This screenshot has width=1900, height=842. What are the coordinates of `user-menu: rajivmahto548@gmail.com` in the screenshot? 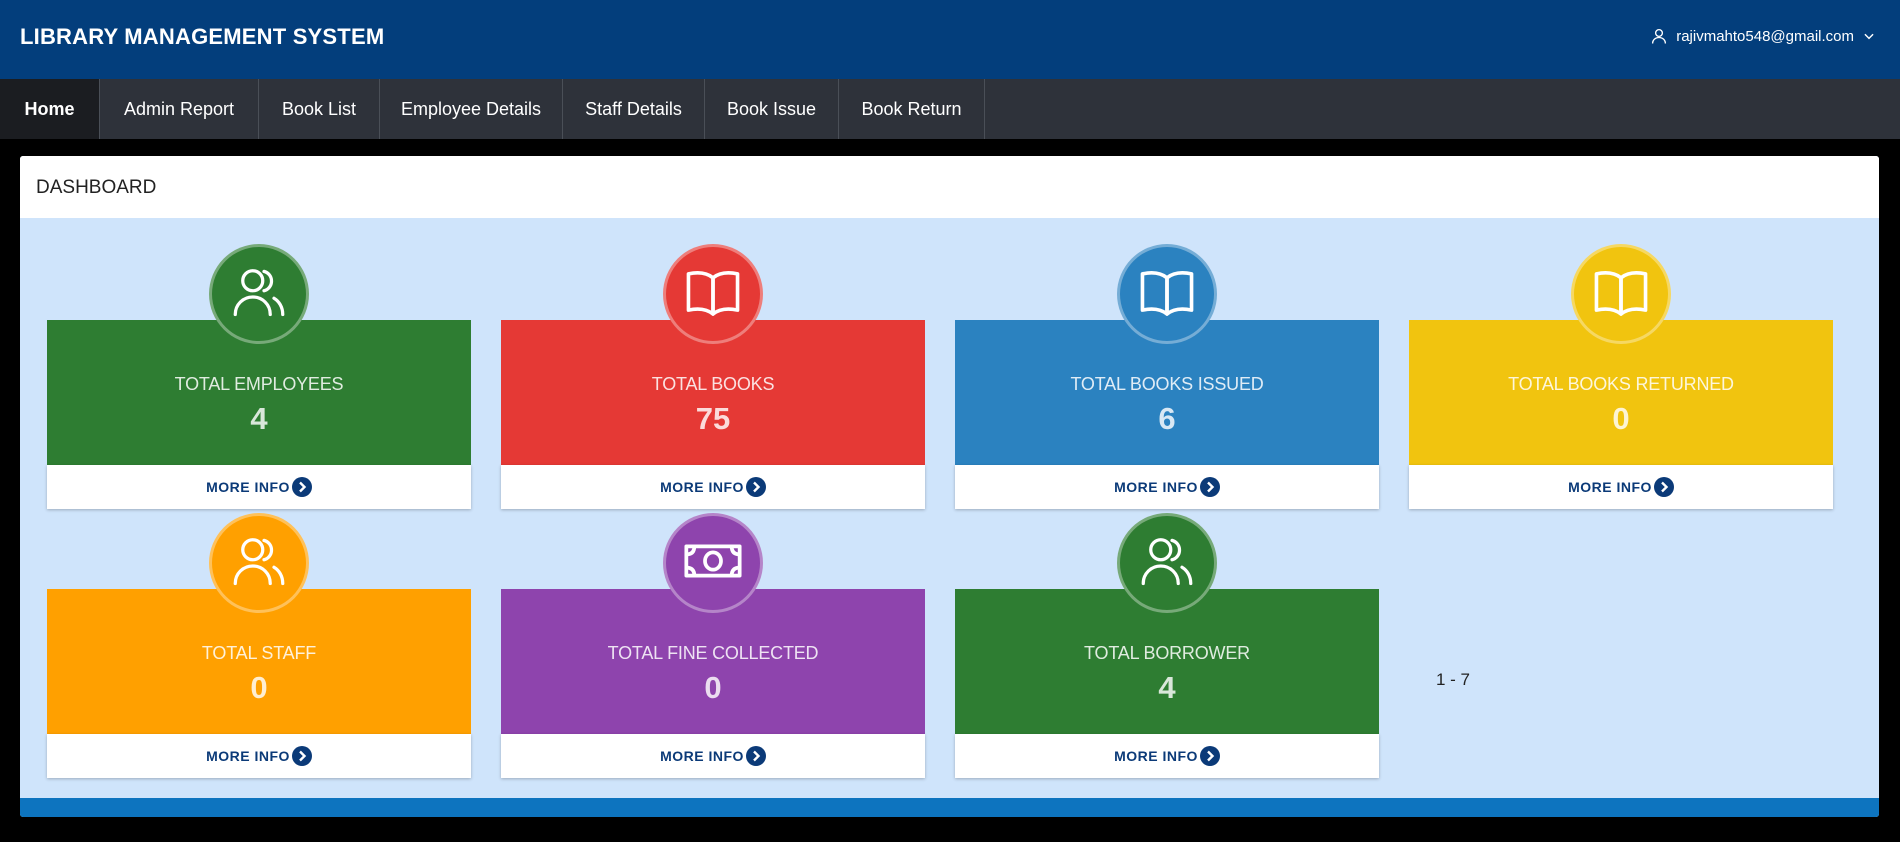 It's located at (1763, 36).